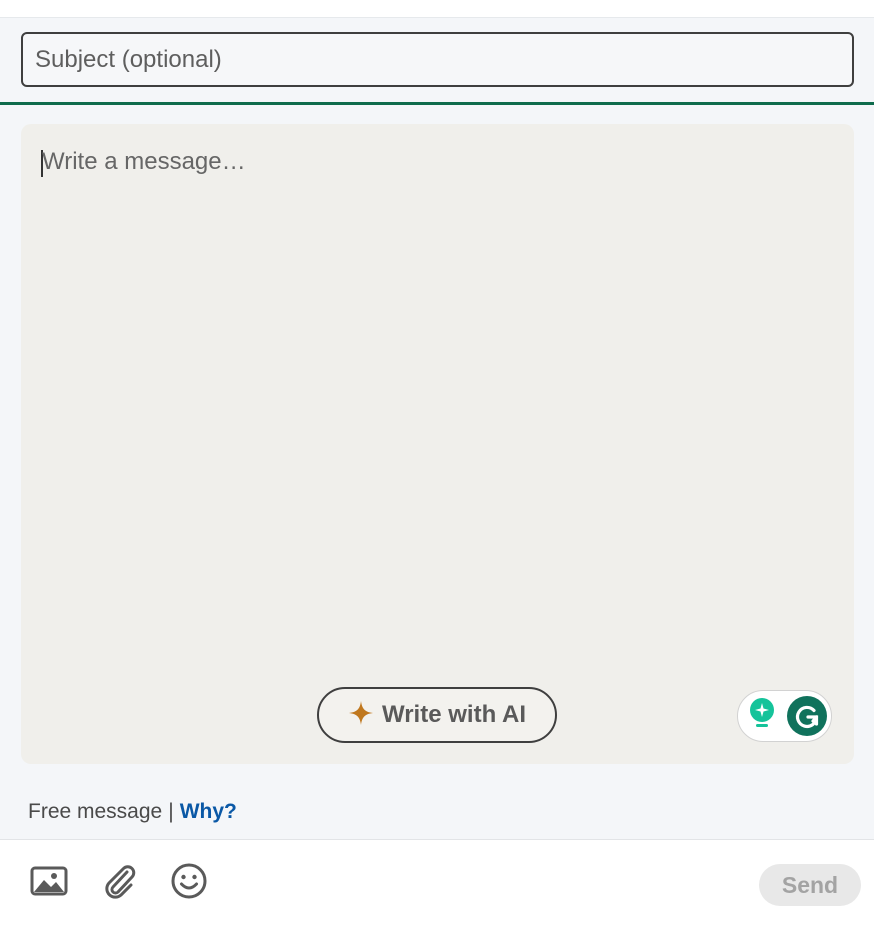 The width and height of the screenshot is (874, 926). I want to click on subject-input, so click(437, 59).